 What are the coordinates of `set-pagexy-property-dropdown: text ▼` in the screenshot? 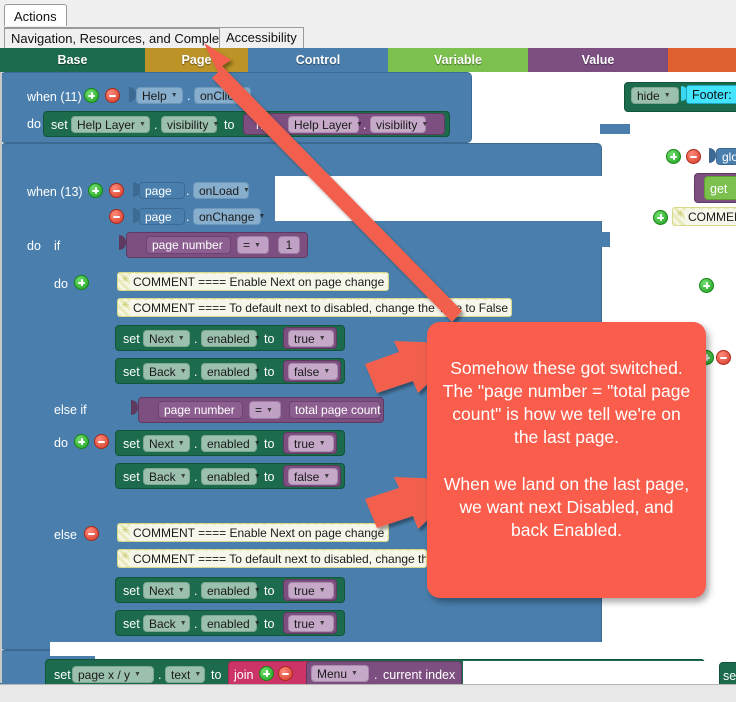 It's located at (185, 674).